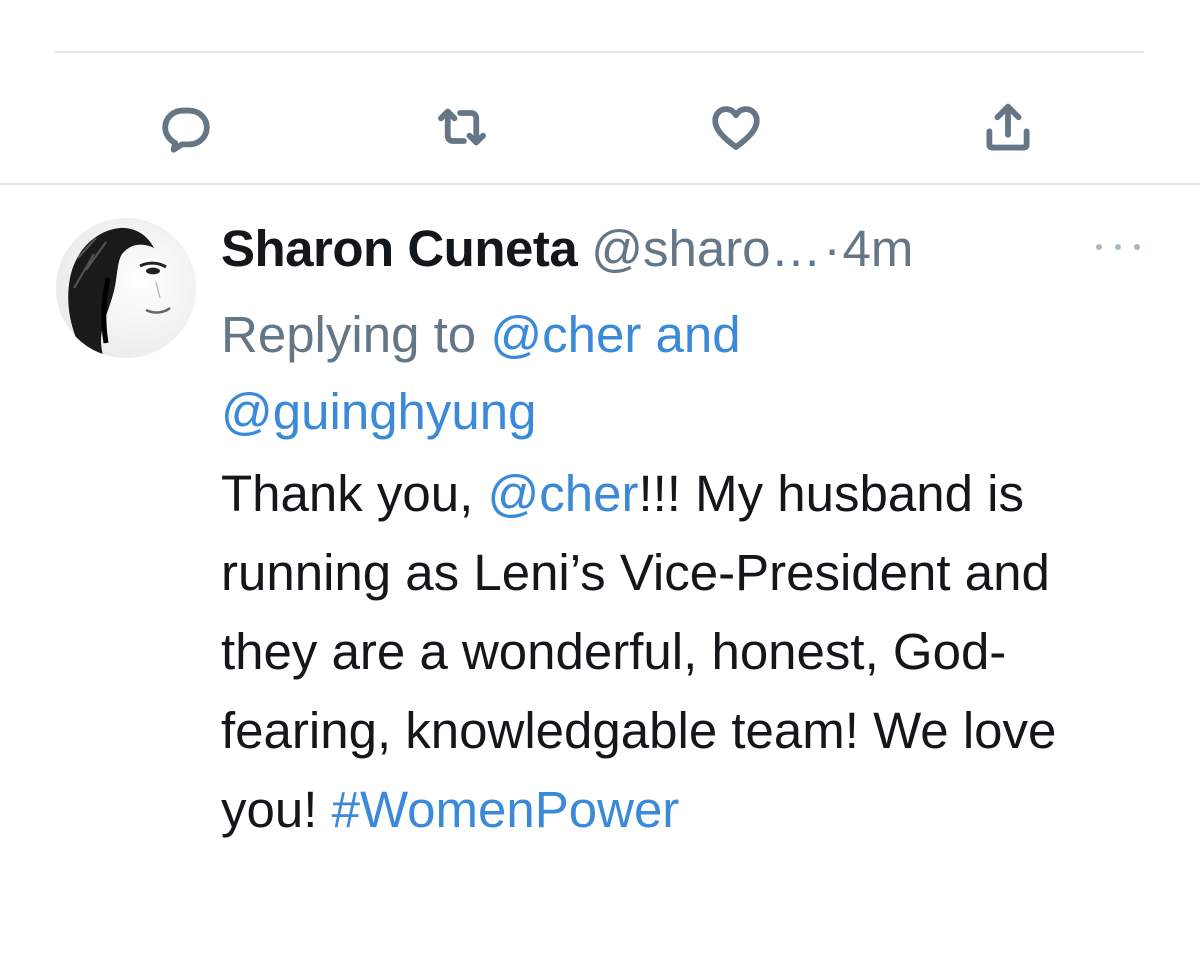 This screenshot has height=974, width=1200. Describe the element at coordinates (354, 493) in the screenshot. I see `tweet-text-part-1: Thank you,` at that location.